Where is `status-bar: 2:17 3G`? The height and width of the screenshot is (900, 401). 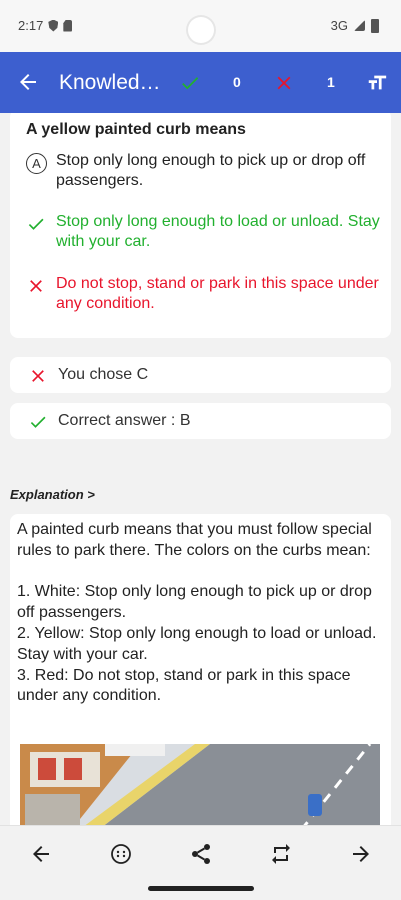
status-bar: 2:17 3G is located at coordinates (200, 26).